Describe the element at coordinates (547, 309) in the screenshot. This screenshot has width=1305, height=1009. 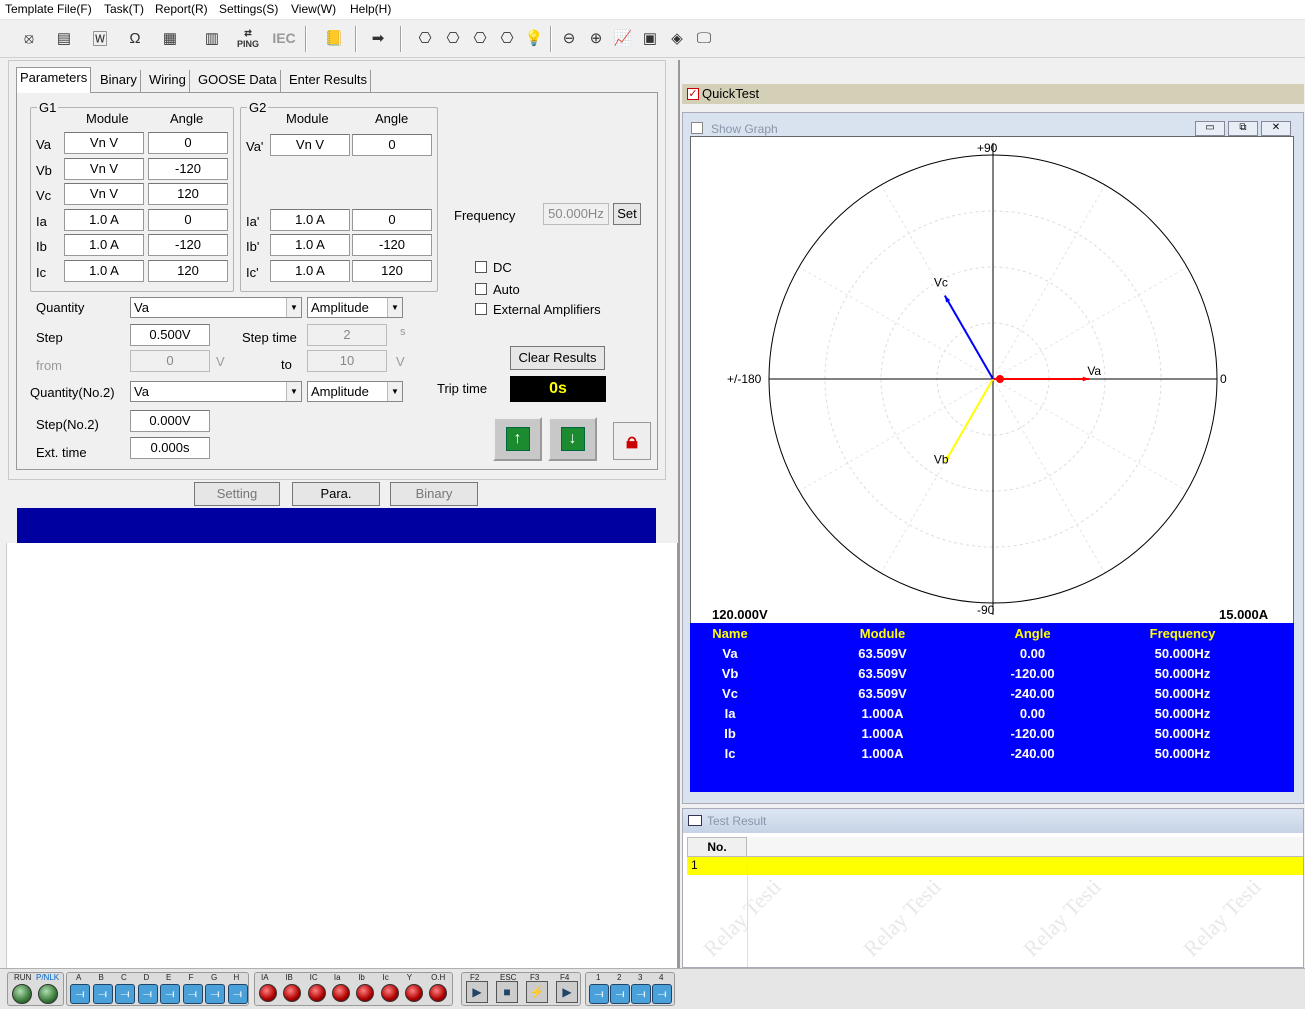
I see `external-amplifiers-label: External Amplifiers` at that location.